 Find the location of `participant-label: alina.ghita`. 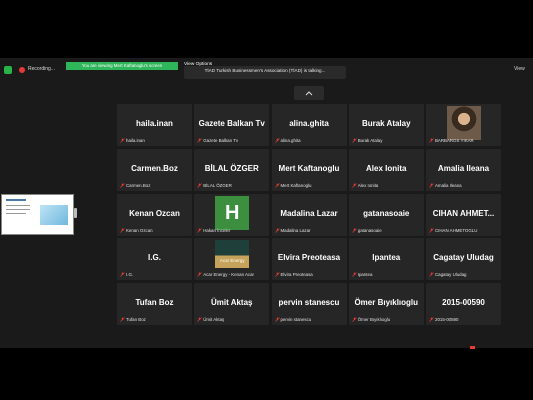

participant-label: alina.ghita is located at coordinates (290, 140).